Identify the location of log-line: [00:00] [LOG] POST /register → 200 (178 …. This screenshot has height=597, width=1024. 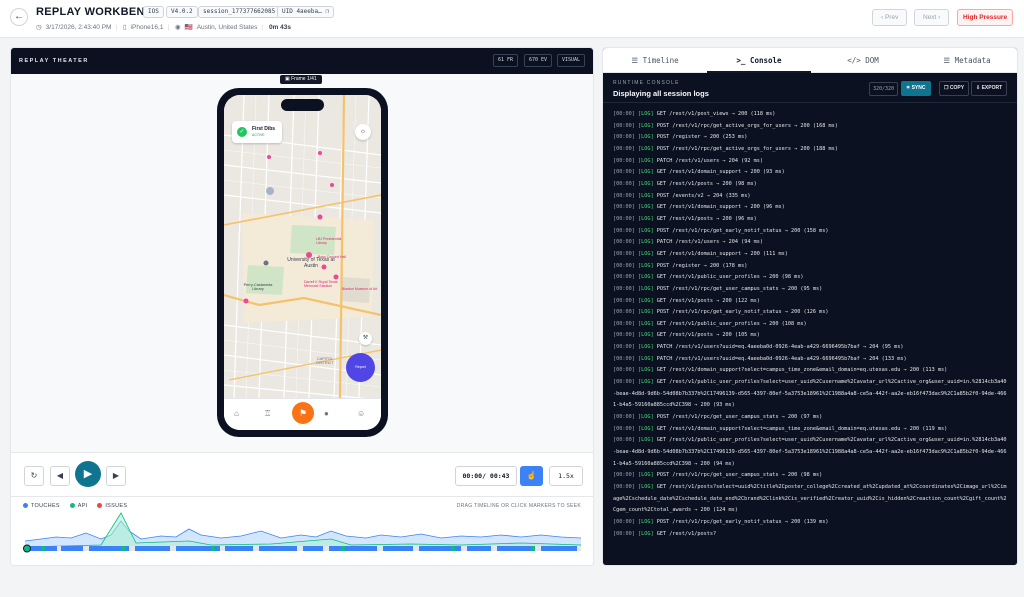
(811, 267).